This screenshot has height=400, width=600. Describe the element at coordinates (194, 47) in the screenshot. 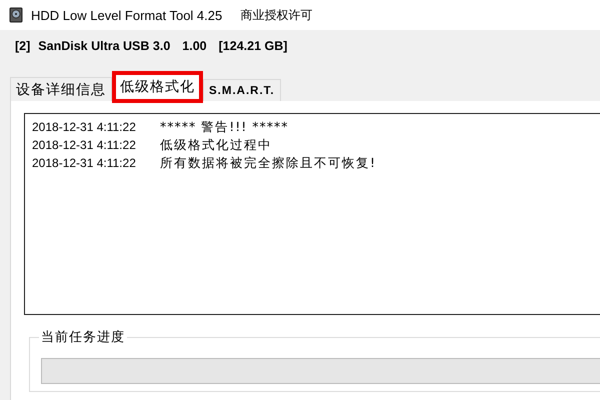

I see `device-version: 1.00` at that location.